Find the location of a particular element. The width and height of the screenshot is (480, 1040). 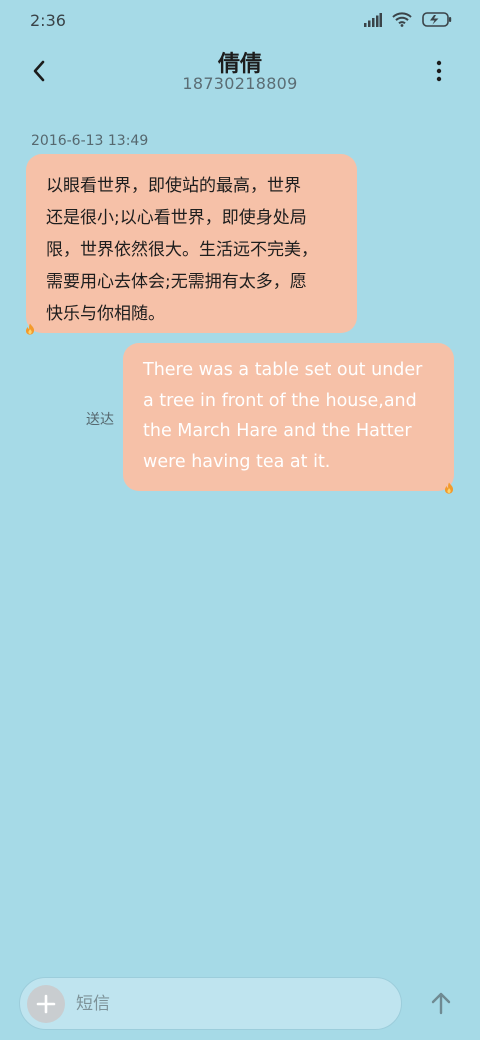

more-vertical-icon is located at coordinates (439, 71).